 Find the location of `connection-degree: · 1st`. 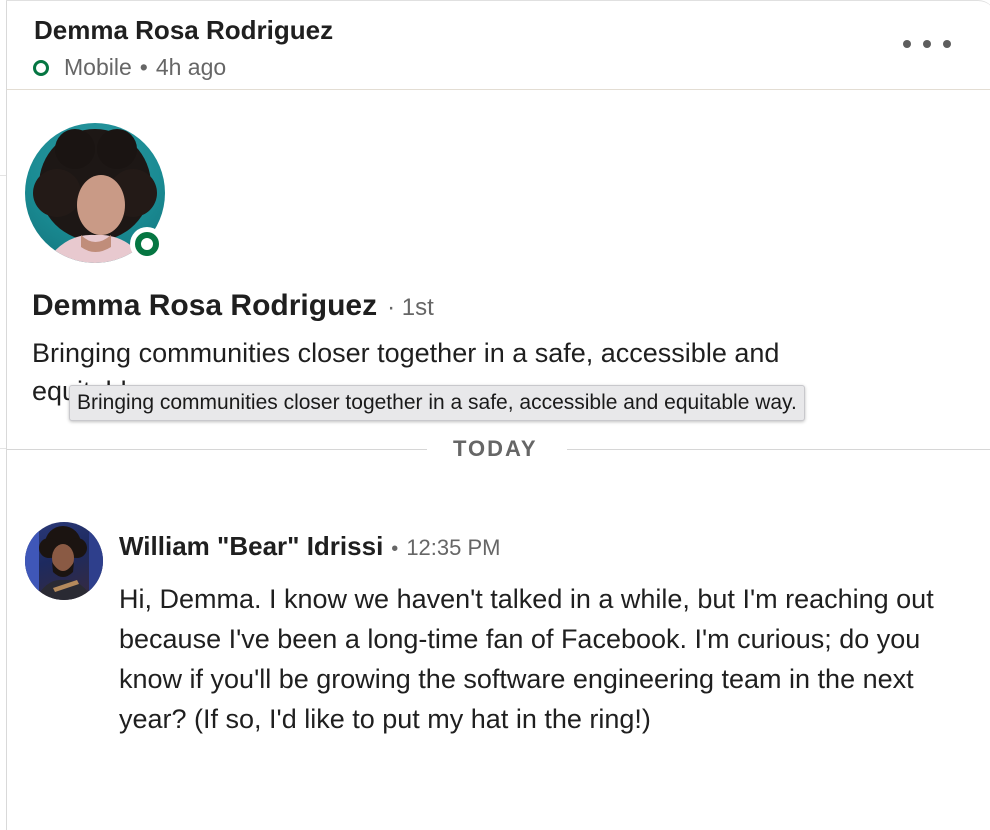

connection-degree: · 1st is located at coordinates (410, 307).